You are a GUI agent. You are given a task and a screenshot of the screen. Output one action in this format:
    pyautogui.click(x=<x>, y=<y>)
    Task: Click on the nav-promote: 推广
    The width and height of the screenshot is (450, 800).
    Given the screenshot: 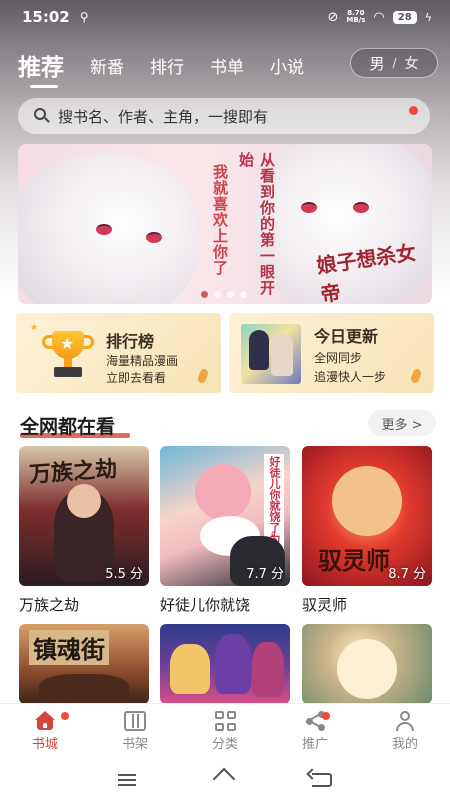 What is the action you would take?
    pyautogui.click(x=315, y=731)
    